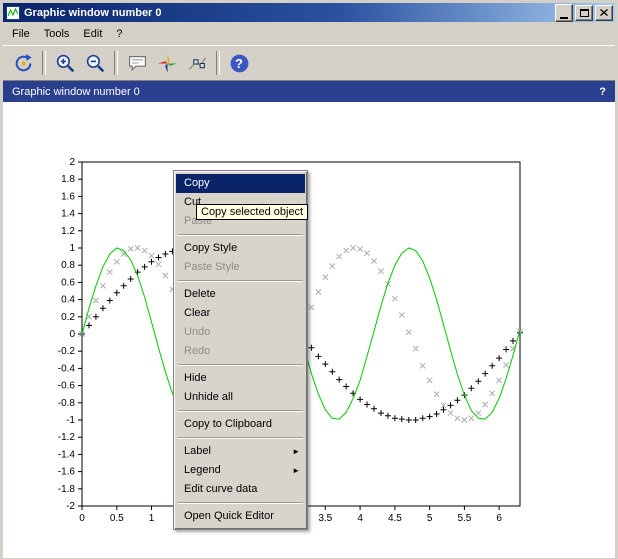 This screenshot has width=618, height=559. Describe the element at coordinates (67, 472) in the screenshot. I see `svg-text: -1.6` at that location.